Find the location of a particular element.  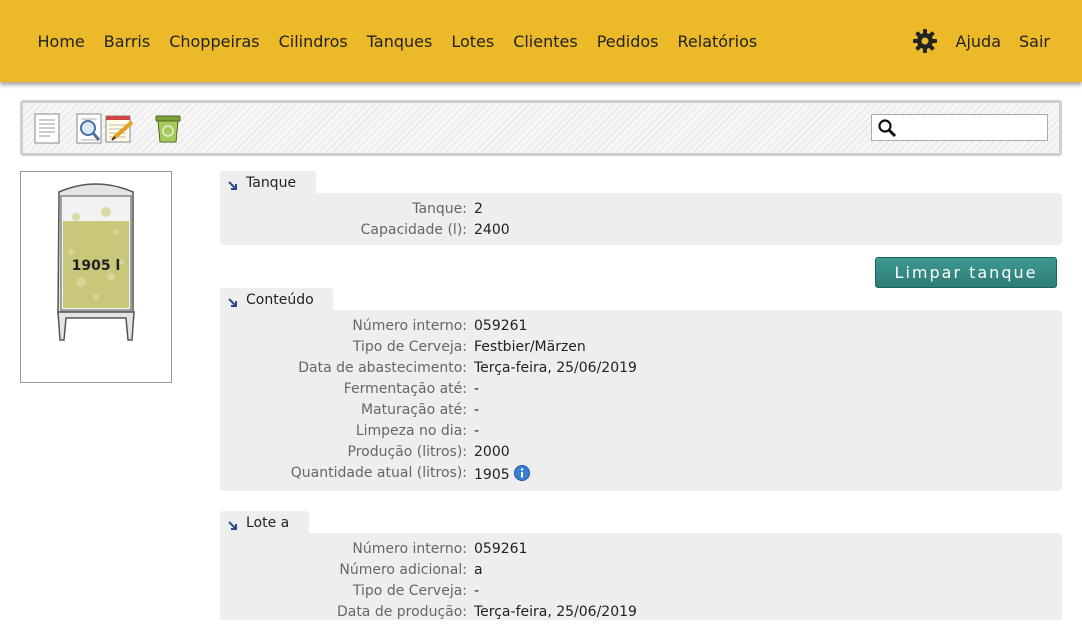

section-tab-lote: Lote a is located at coordinates (264, 522).